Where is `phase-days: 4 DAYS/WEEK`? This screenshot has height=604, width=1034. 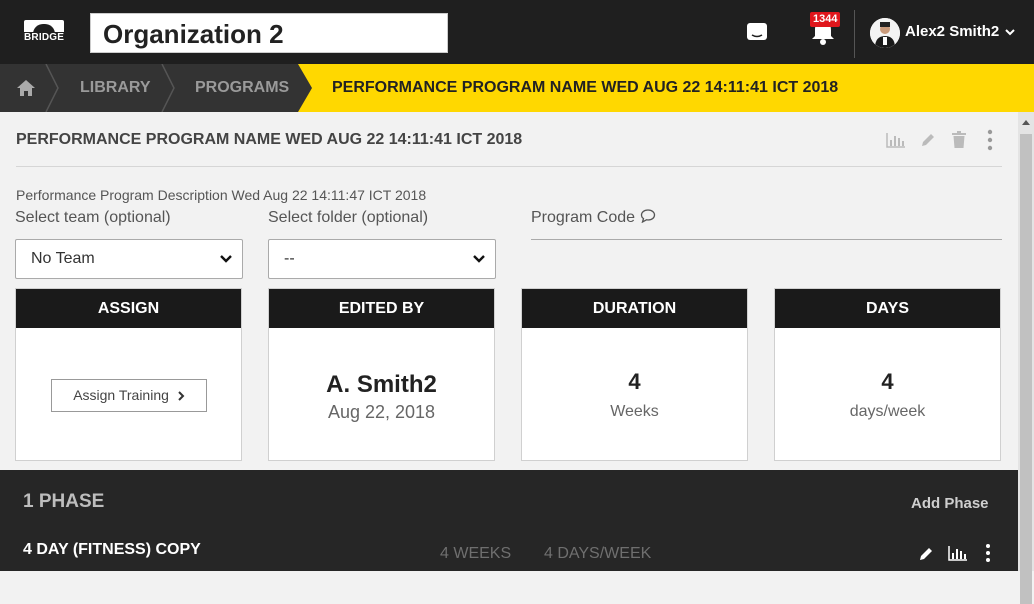 phase-days: 4 DAYS/WEEK is located at coordinates (598, 553).